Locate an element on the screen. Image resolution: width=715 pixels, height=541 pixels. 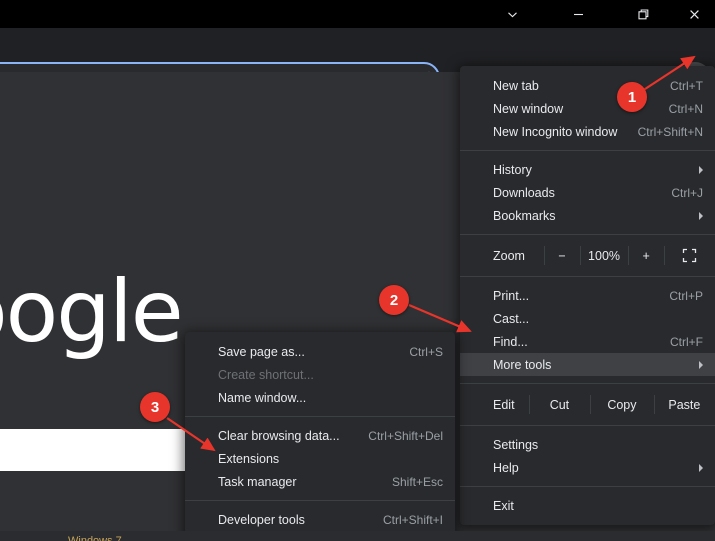
menu-item-label: Downloads is located at coordinates (524, 192).